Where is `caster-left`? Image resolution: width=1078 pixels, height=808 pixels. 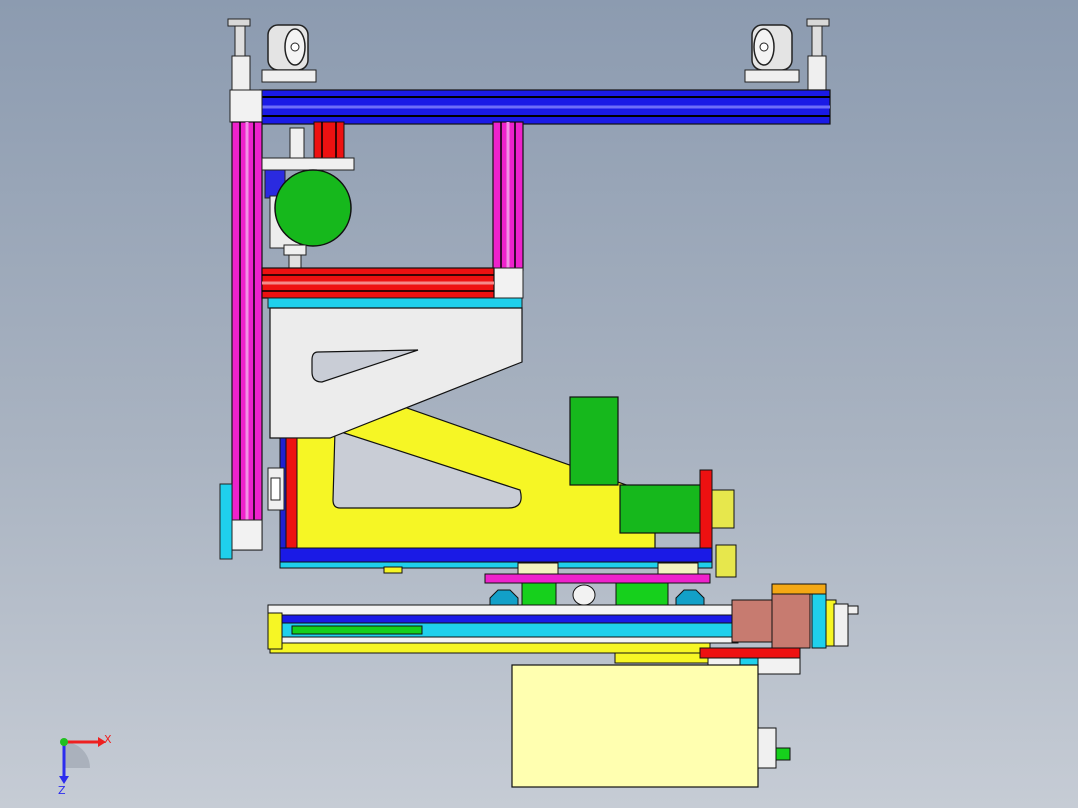
caster-left is located at coordinates (289, 53).